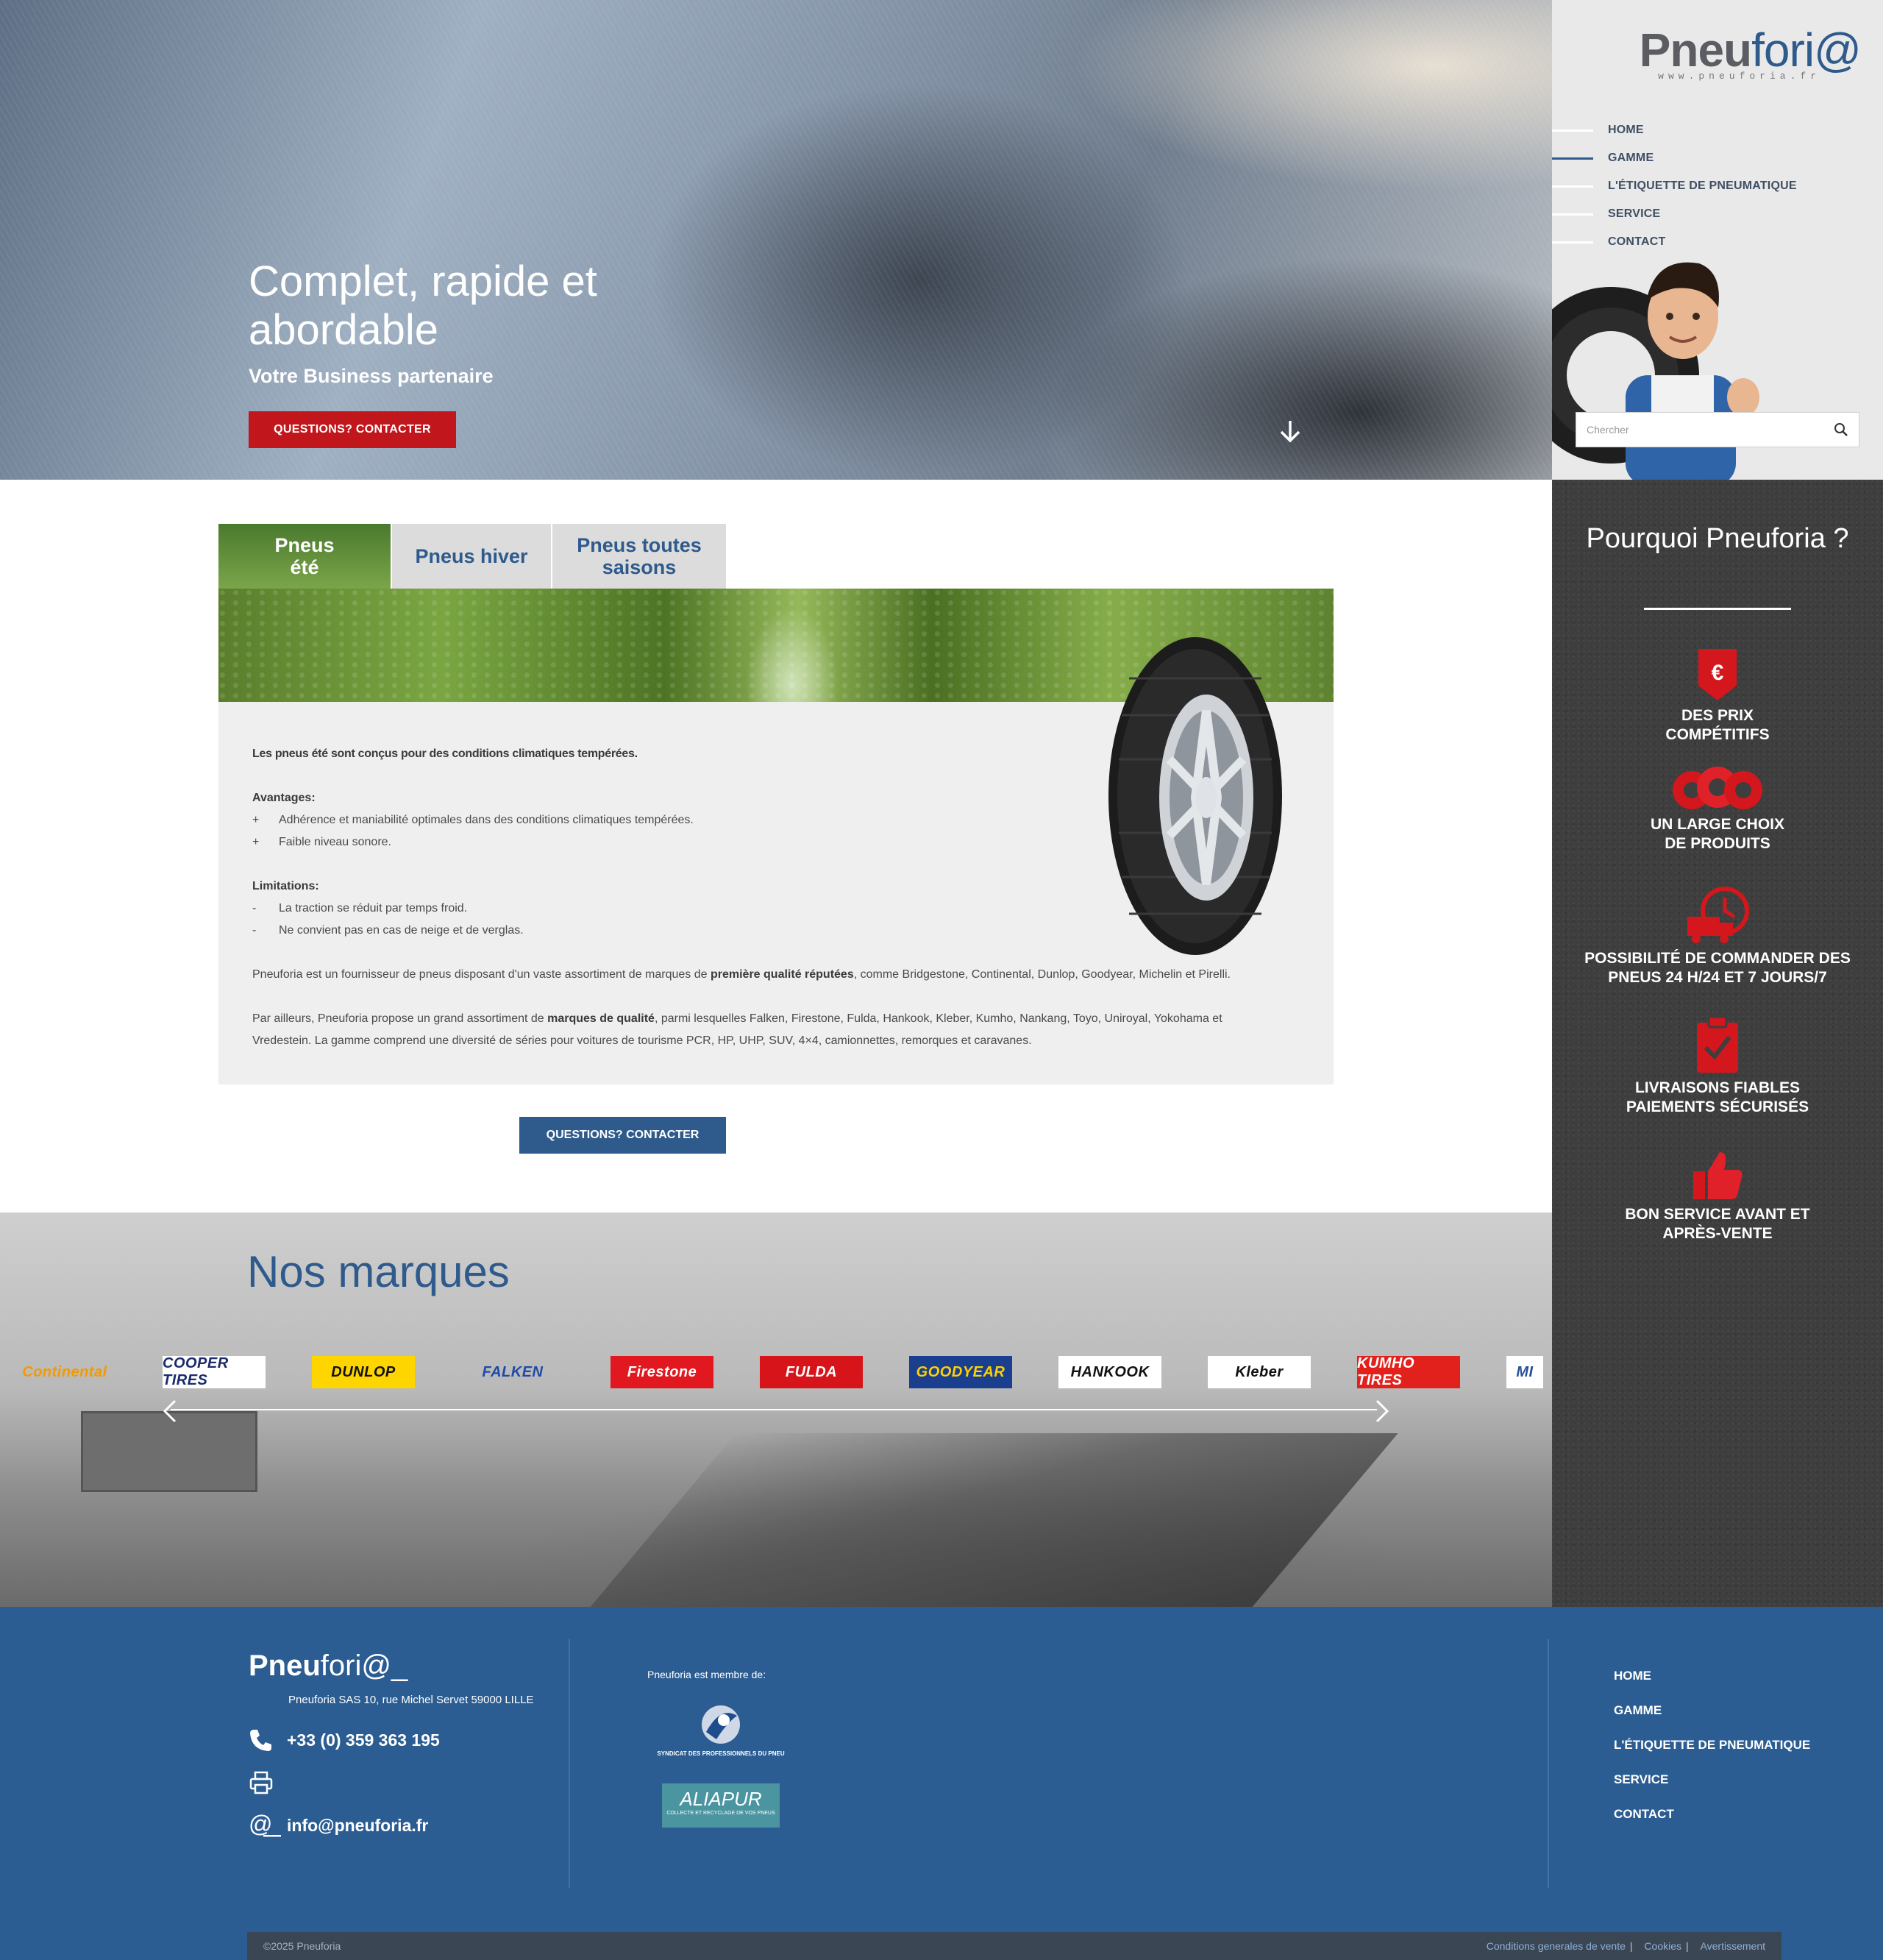  Describe the element at coordinates (215, 1371) in the screenshot. I see `brand-logo: COOPER TIRES` at that location.